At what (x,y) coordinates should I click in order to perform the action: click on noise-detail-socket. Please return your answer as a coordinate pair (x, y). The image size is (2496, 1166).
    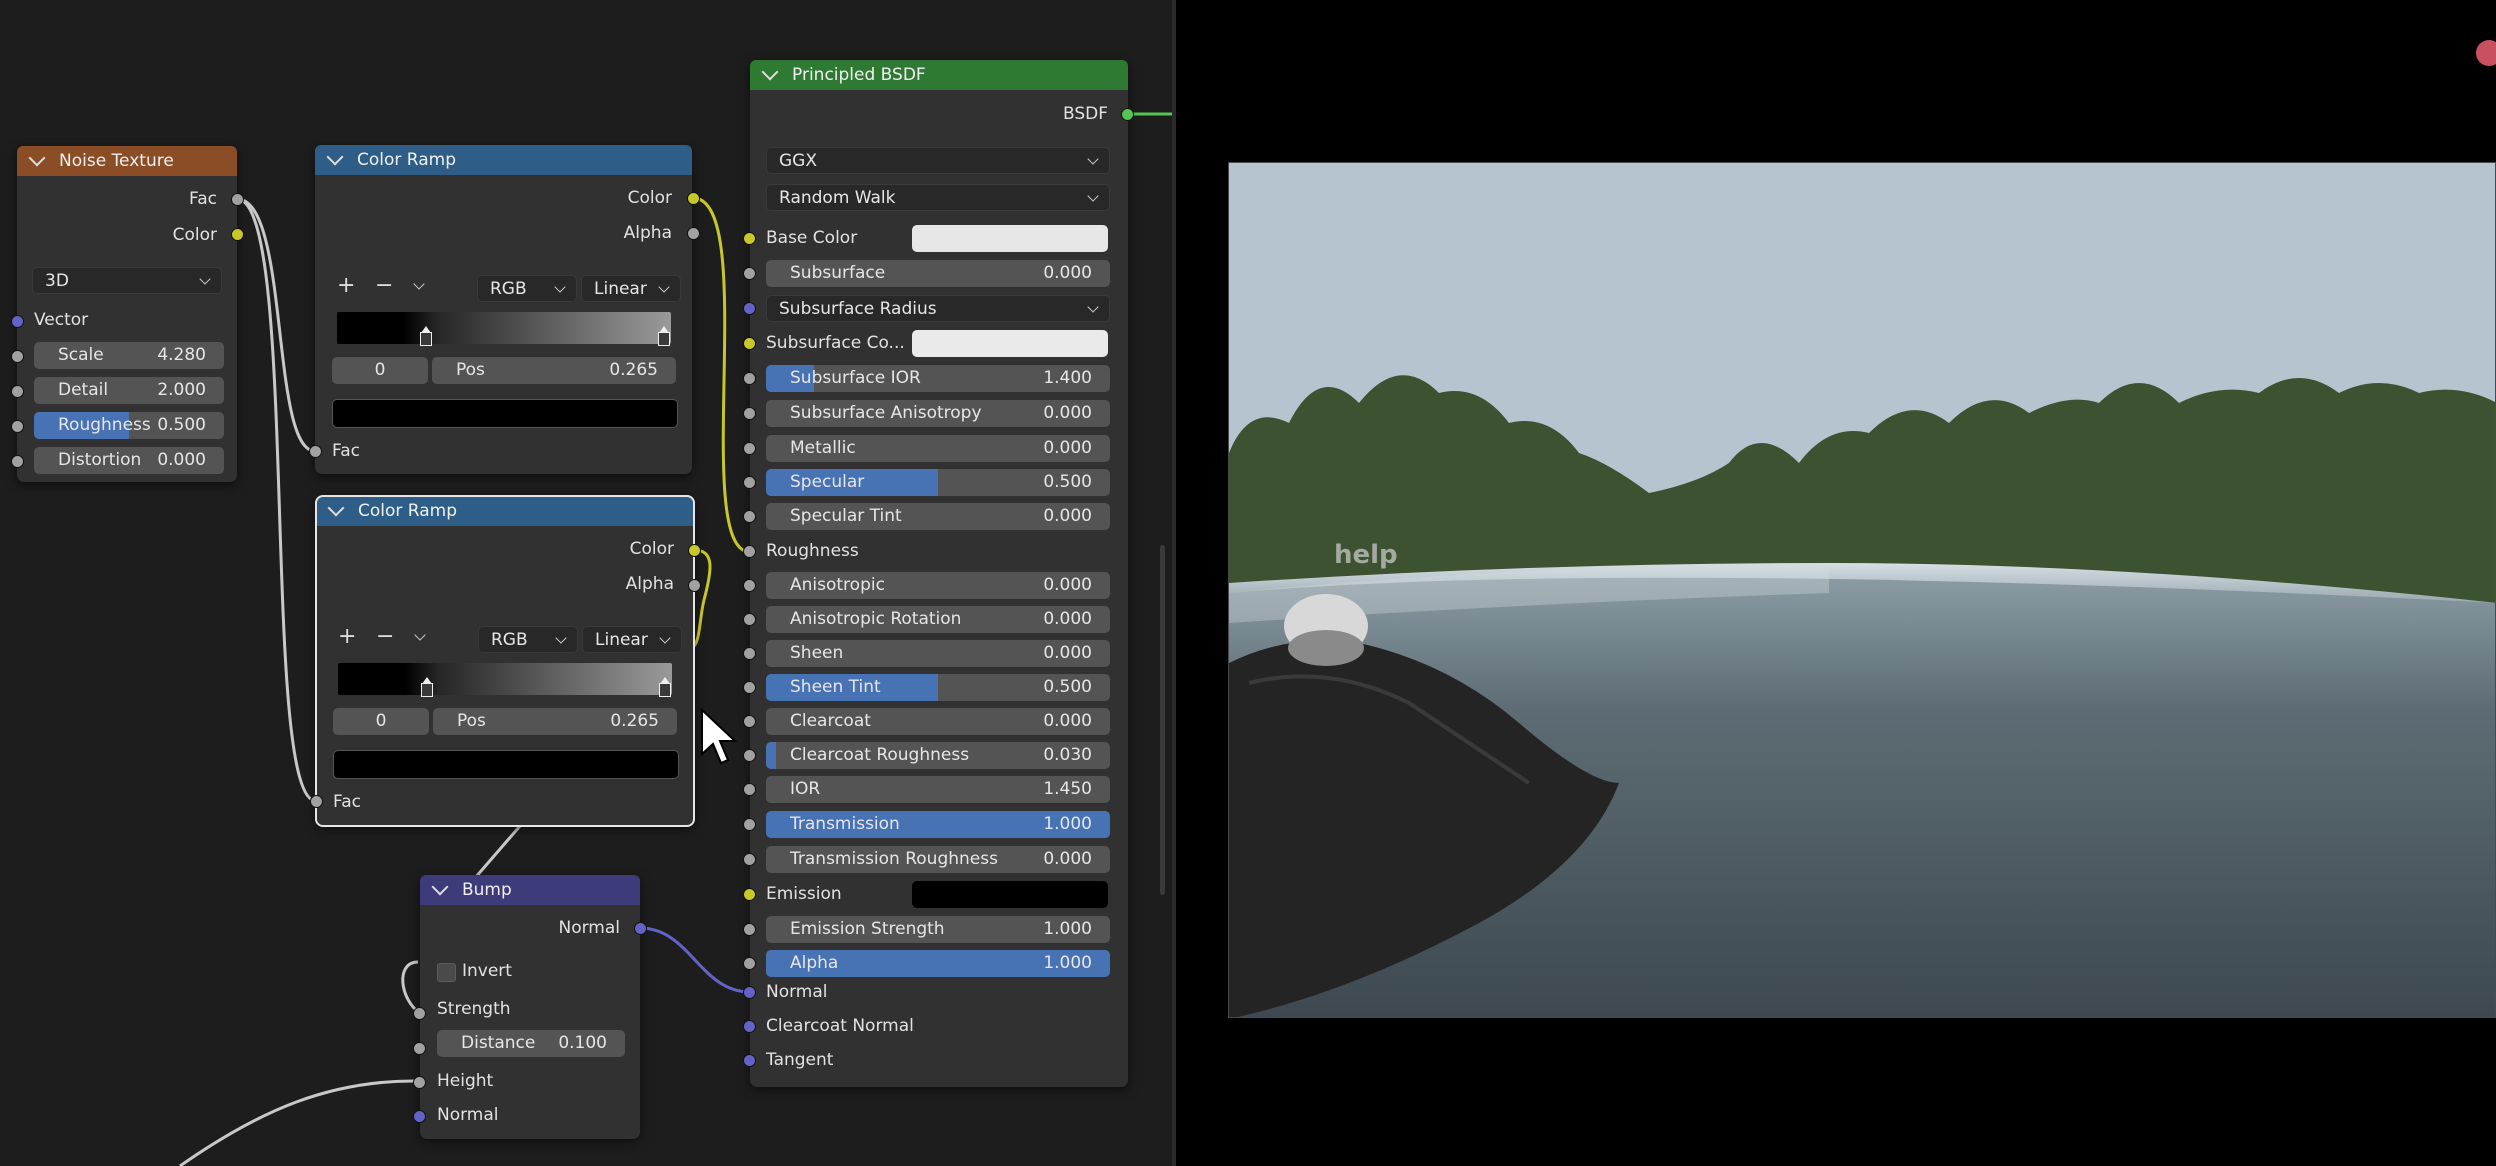
    Looking at the image, I should click on (17, 391).